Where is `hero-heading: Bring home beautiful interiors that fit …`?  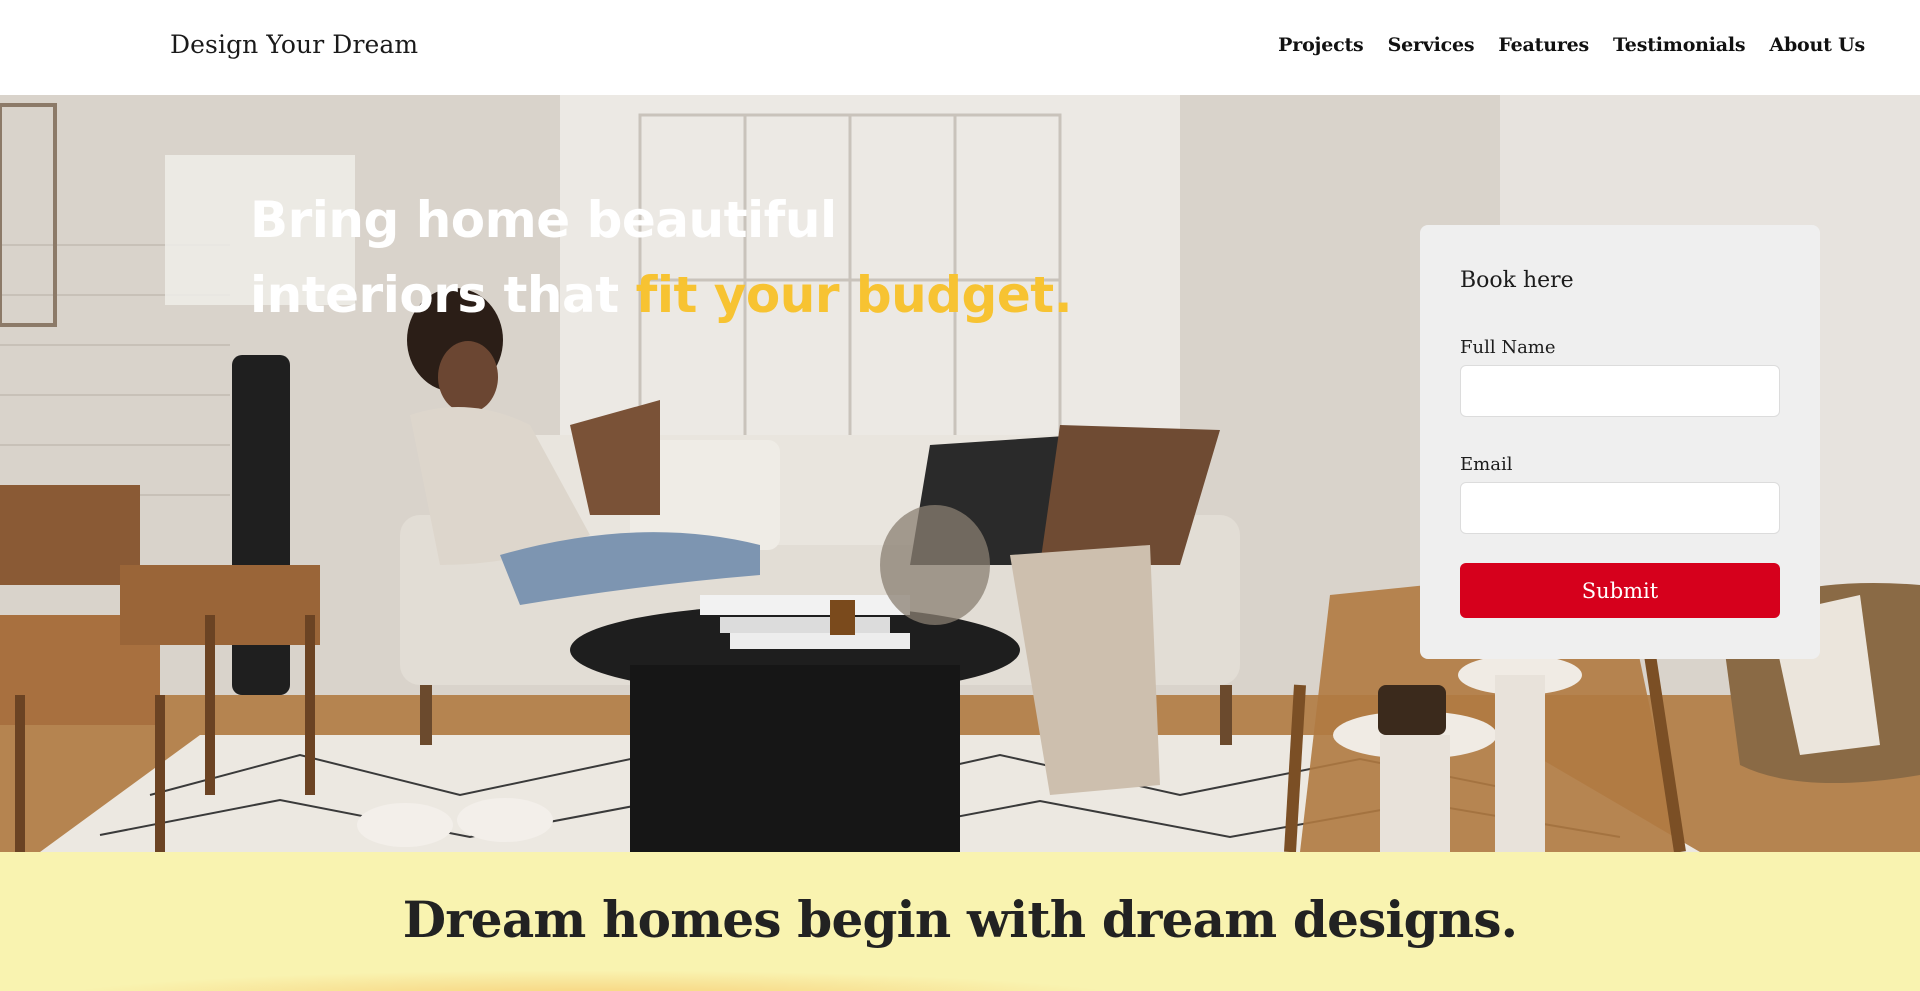 hero-heading: Bring home beautiful interiors that fit … is located at coordinates (700, 258).